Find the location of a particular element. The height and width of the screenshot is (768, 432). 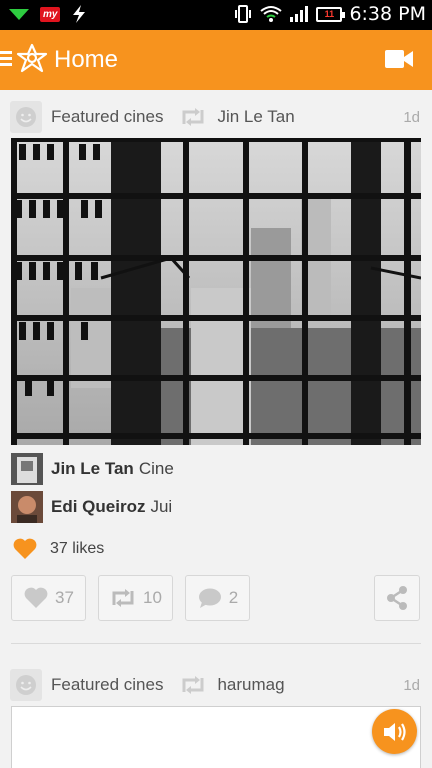

heart-outline-icon is located at coordinates (36, 597).